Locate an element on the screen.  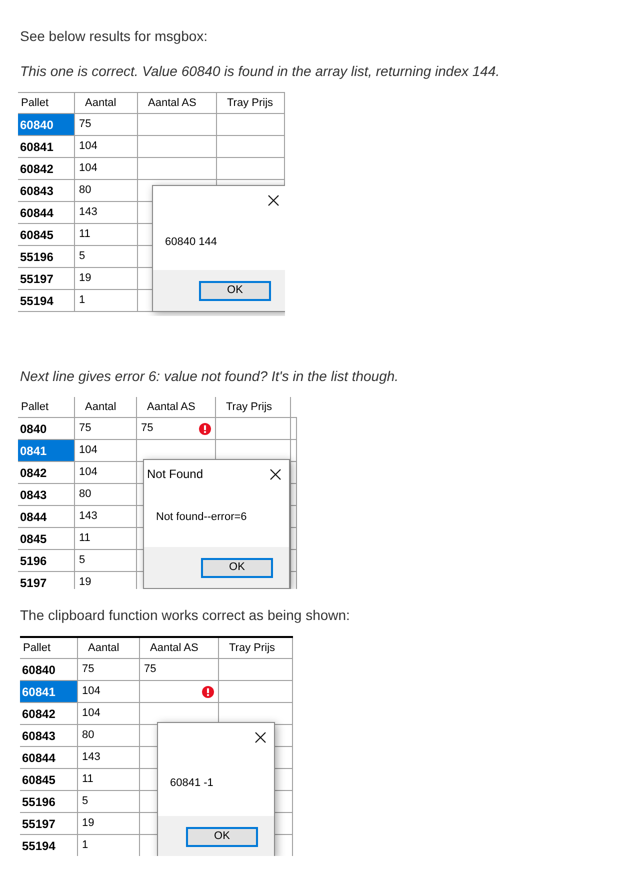
paragraph: This one is correct. Value 60840 is found in the array list, returning index 144. is located at coordinates (260, 71).